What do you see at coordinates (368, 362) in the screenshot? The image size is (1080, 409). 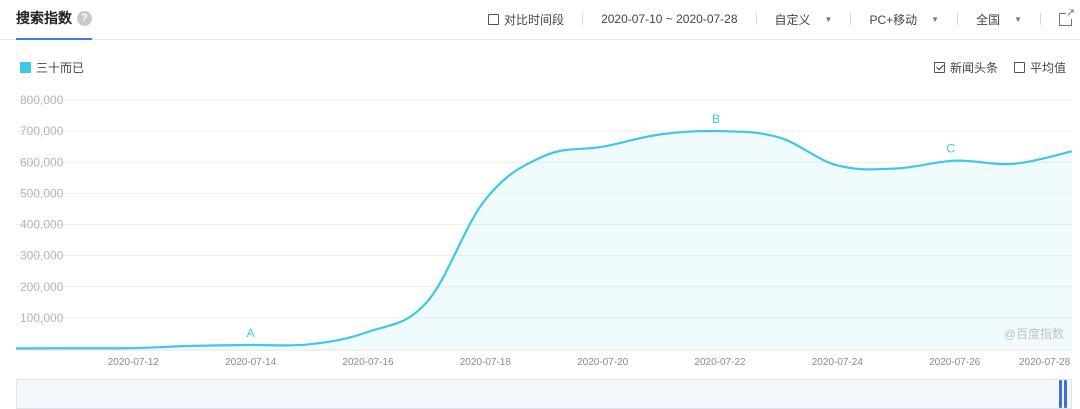 I see `x-tick-label: 2020-07-16` at bounding box center [368, 362].